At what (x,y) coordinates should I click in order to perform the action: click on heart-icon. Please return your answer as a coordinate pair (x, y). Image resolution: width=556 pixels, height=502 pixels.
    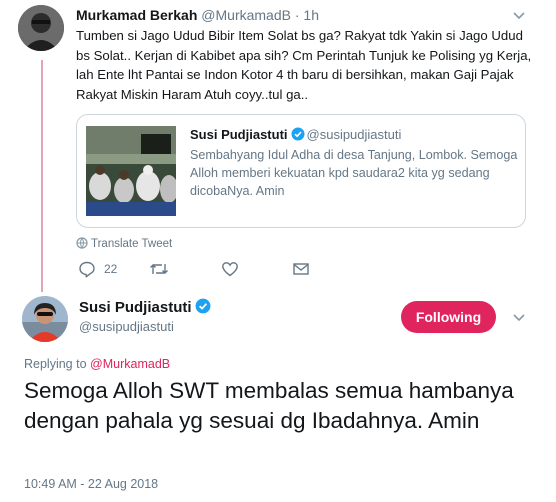
    Looking at the image, I should click on (230, 269).